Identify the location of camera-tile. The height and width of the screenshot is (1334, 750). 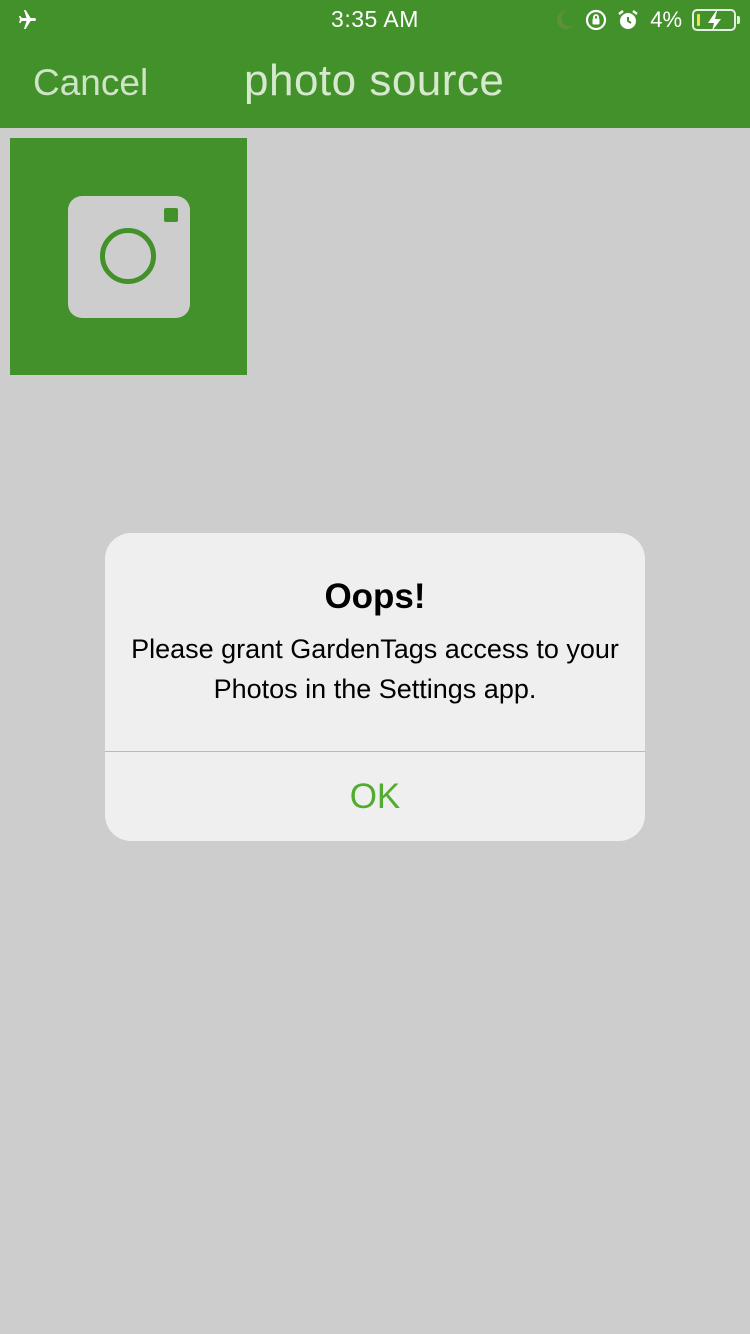
(128, 256).